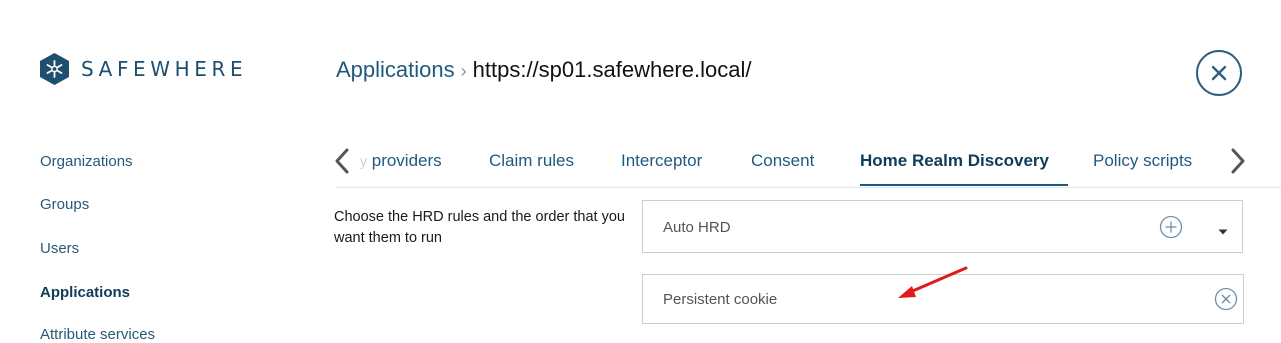  I want to click on remove-rule-button, so click(1226, 301).